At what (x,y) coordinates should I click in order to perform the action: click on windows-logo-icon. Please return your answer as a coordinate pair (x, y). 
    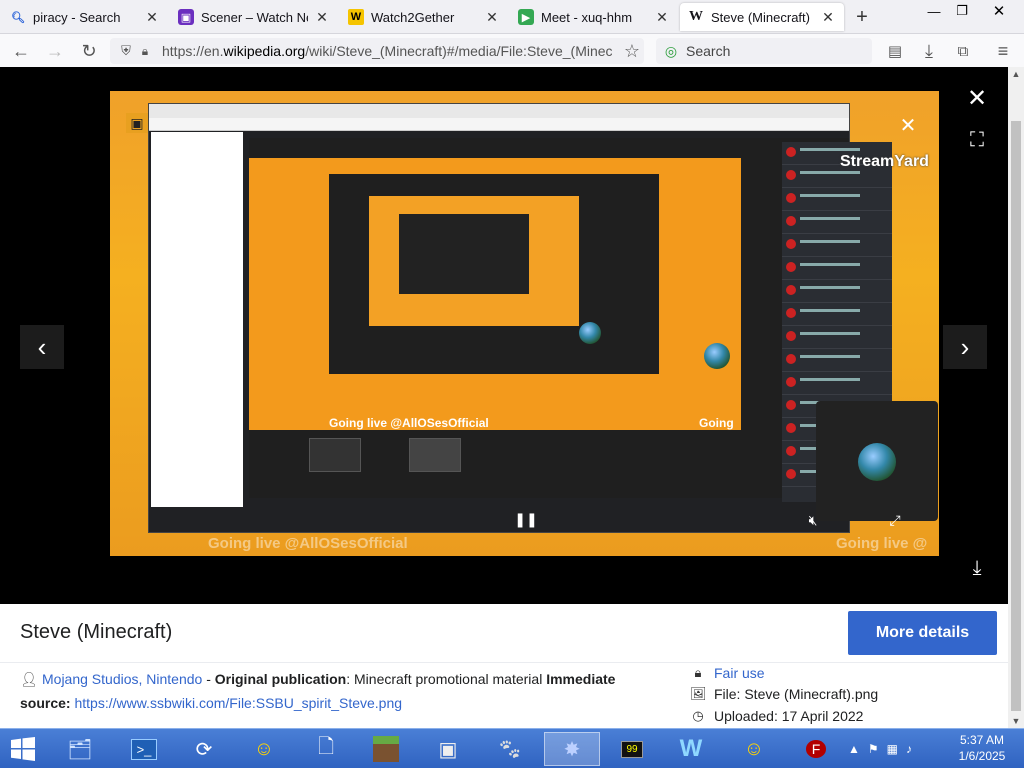
    Looking at the image, I should click on (23, 749).